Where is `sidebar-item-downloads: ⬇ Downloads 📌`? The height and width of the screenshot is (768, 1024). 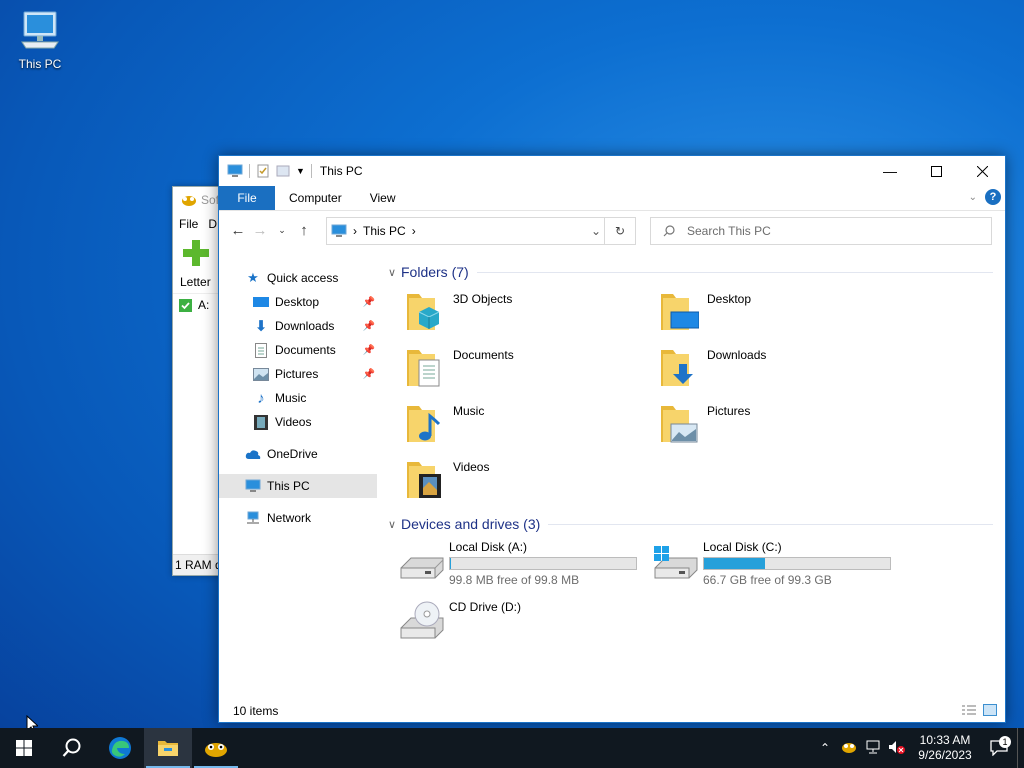 sidebar-item-downloads: ⬇ Downloads 📌 is located at coordinates (298, 326).